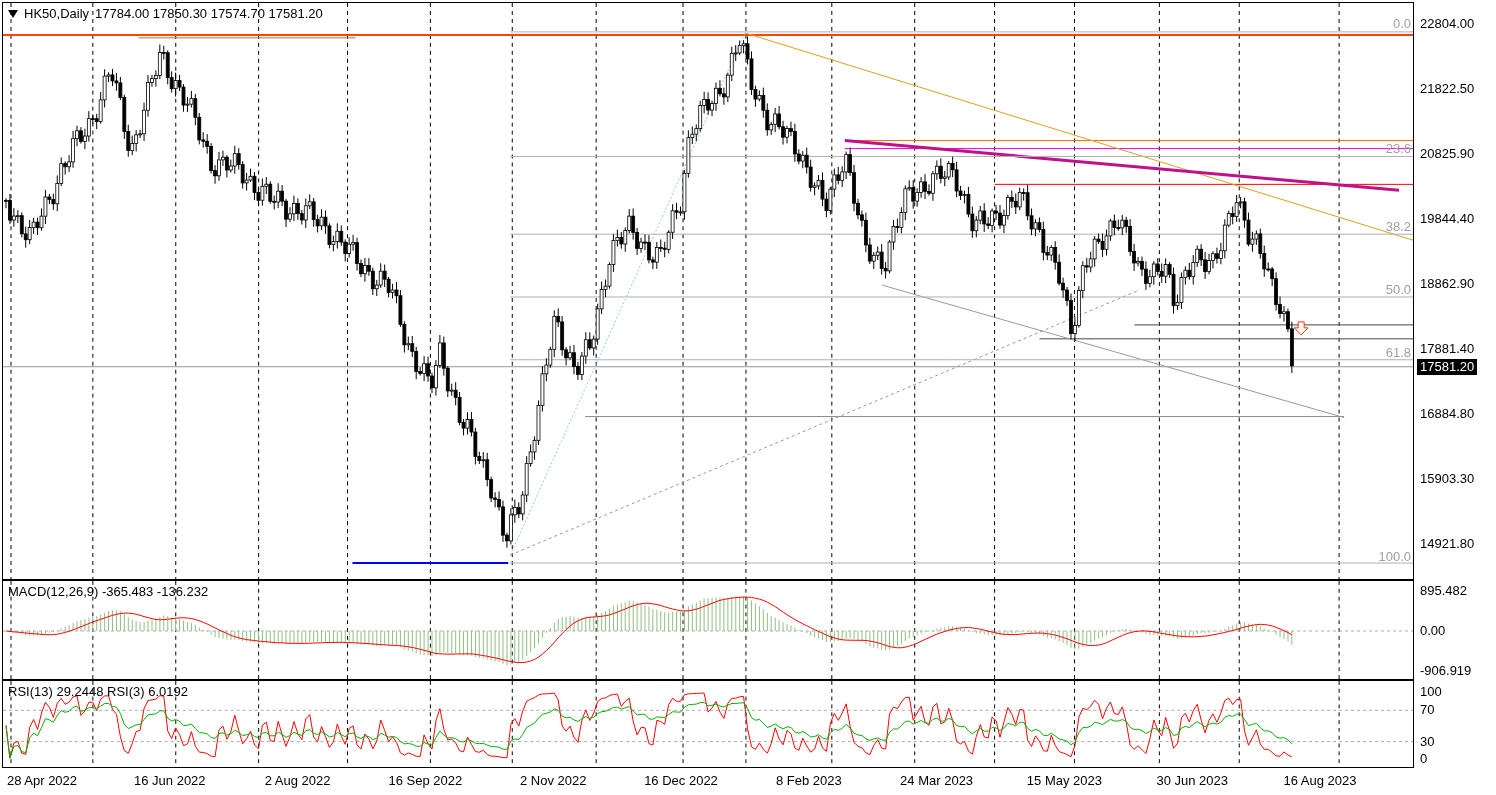 This screenshot has width=1496, height=795. I want to click on date-axis-label: 8 Feb 2023, so click(808, 780).